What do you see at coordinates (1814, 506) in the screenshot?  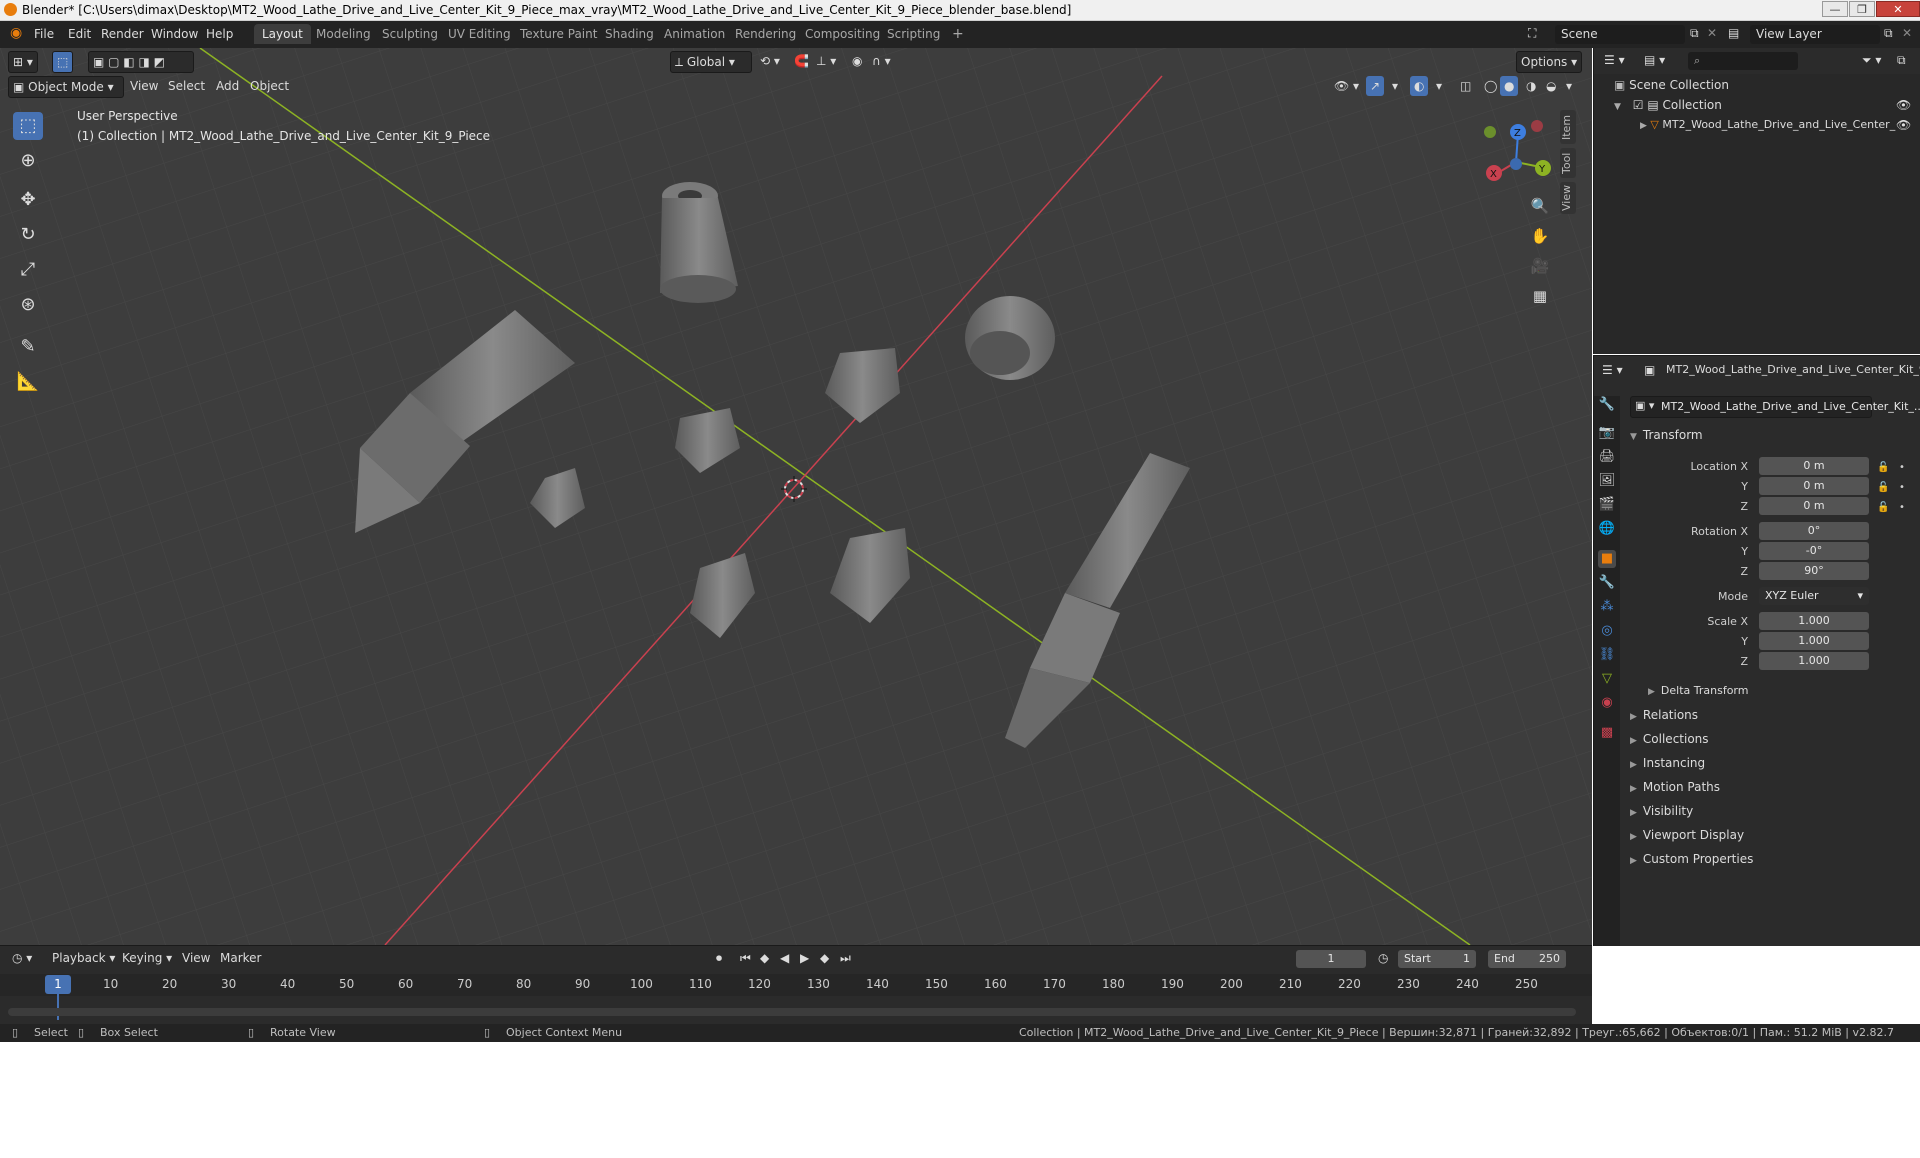 I see `location-z-field: 0 m` at bounding box center [1814, 506].